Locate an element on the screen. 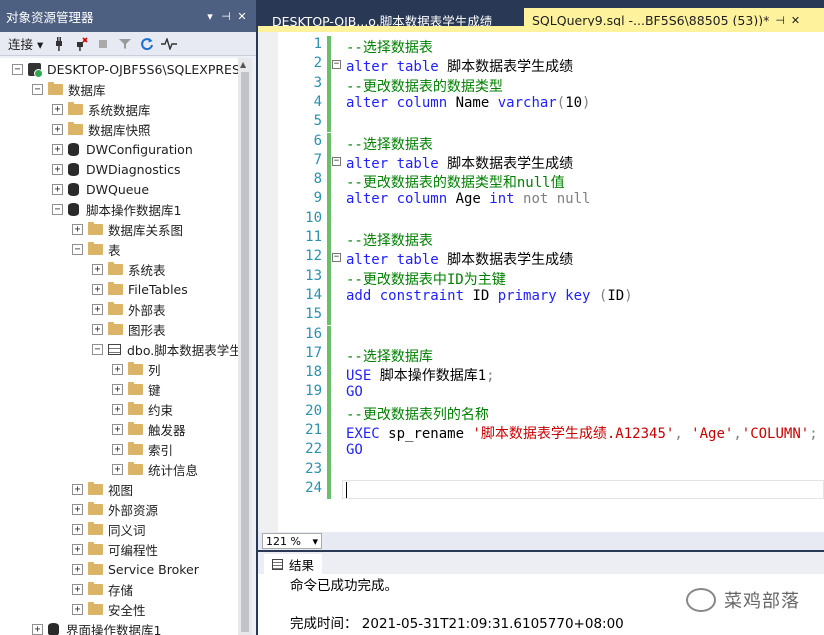 The height and width of the screenshot is (635, 824). tree-node: − dbo.脚本数据表学生 is located at coordinates (165, 349).